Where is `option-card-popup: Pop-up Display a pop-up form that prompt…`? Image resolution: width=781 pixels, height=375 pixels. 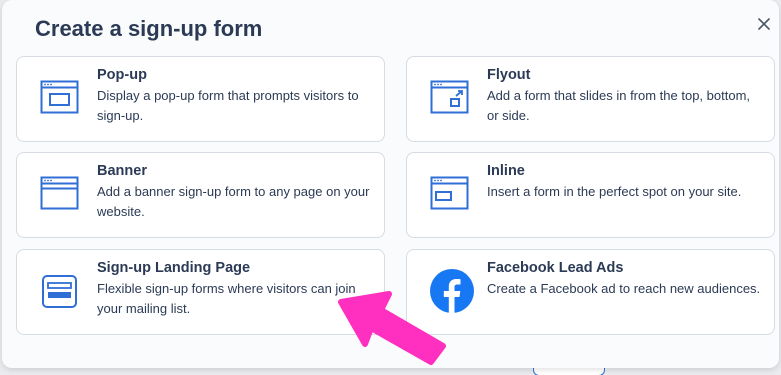
option-card-popup: Pop-up Display a pop-up form that prompt… is located at coordinates (200, 99).